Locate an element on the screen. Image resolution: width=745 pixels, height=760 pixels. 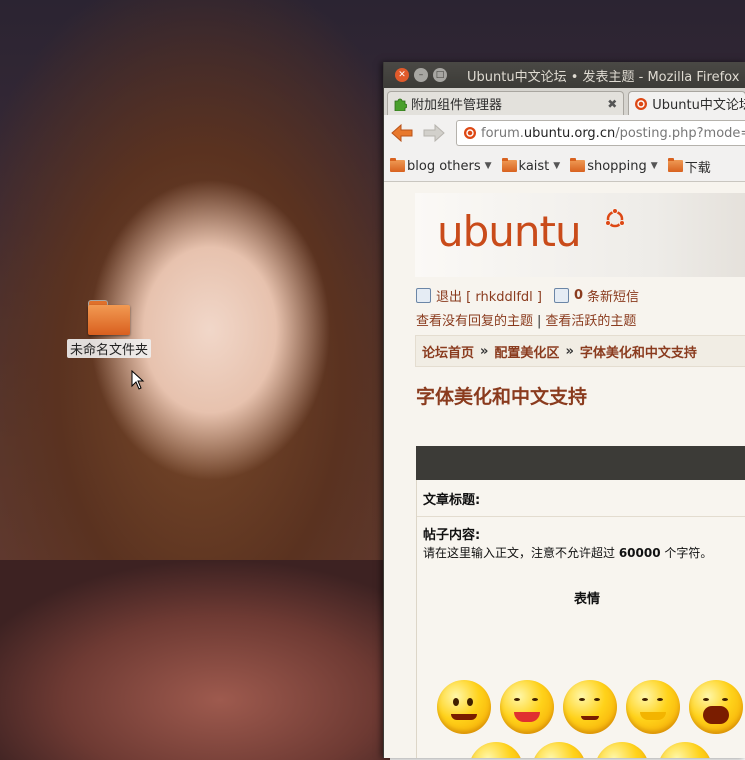
breadcrumb-forum: 字体美化和中文支持 is located at coordinates (638, 351).